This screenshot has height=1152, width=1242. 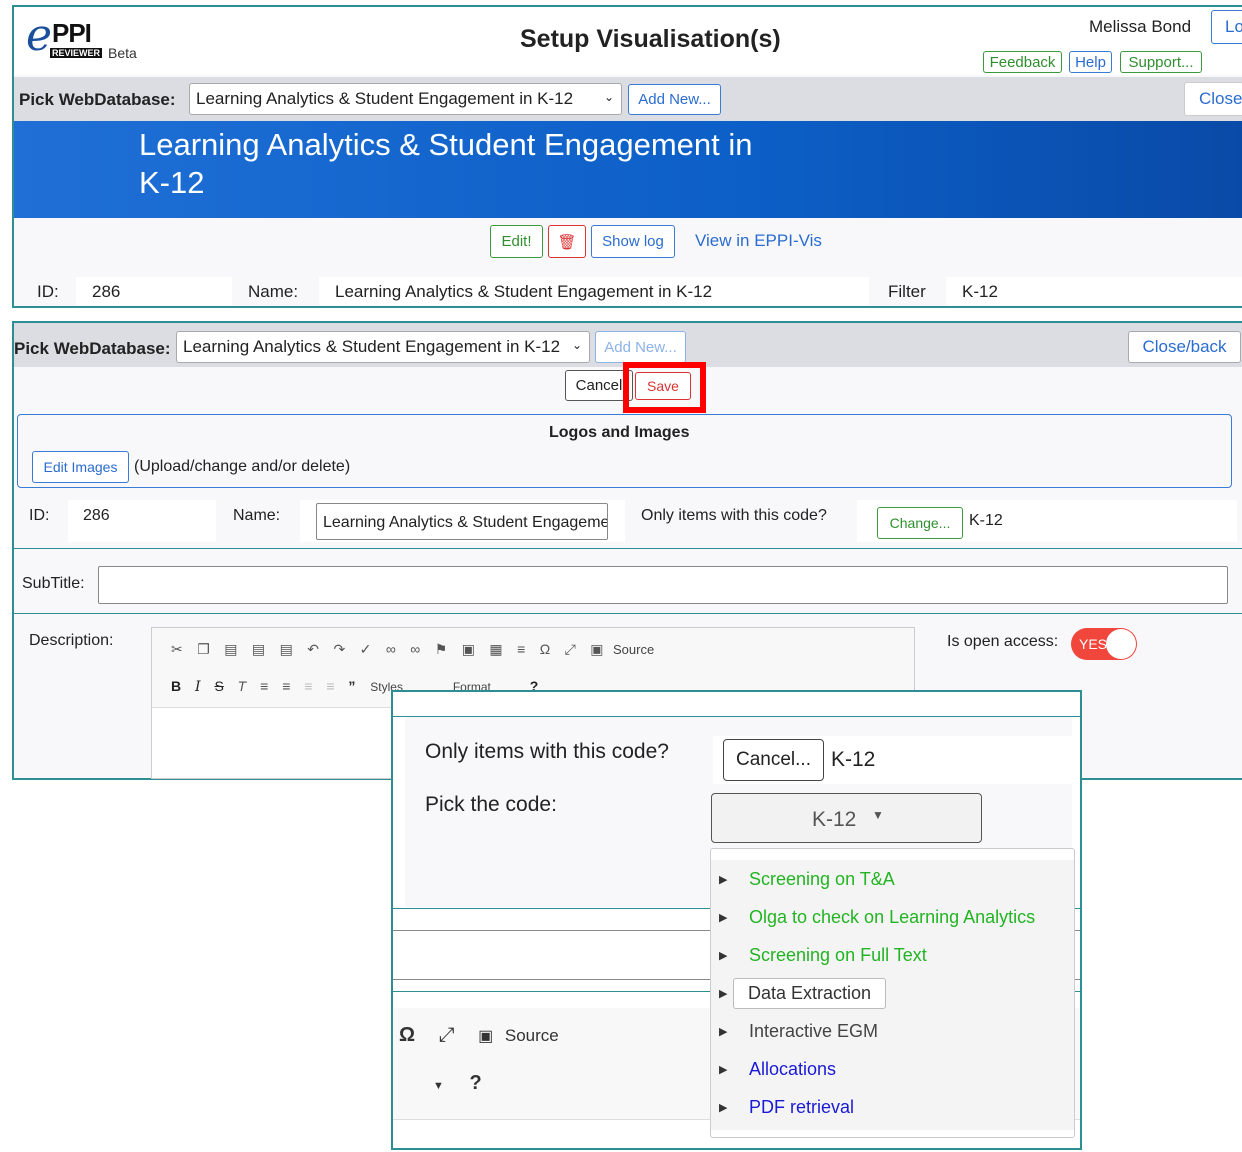 I want to click on logo-beta: Beta, so click(x=122, y=53).